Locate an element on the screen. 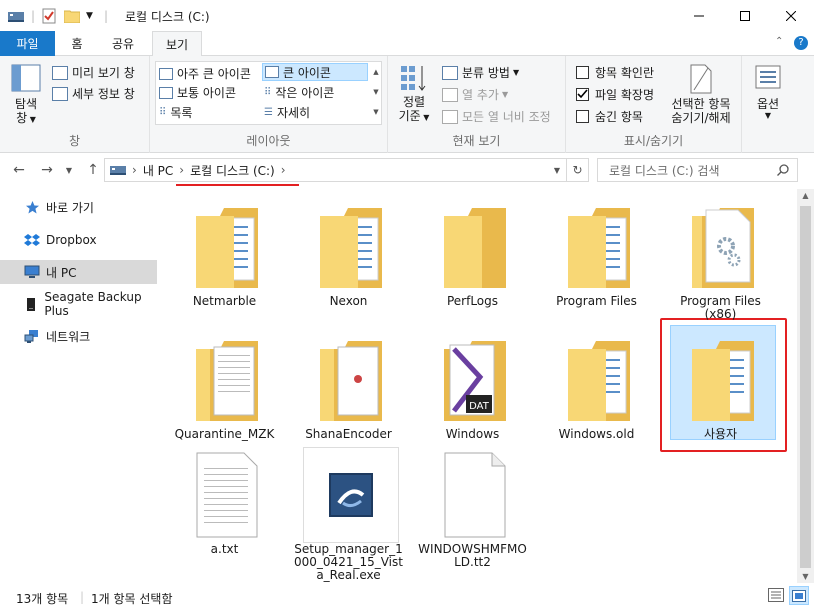 Image resolution: width=814 pixels, height=610 pixels. up-arrow-icon: ↑ is located at coordinates (93, 170).